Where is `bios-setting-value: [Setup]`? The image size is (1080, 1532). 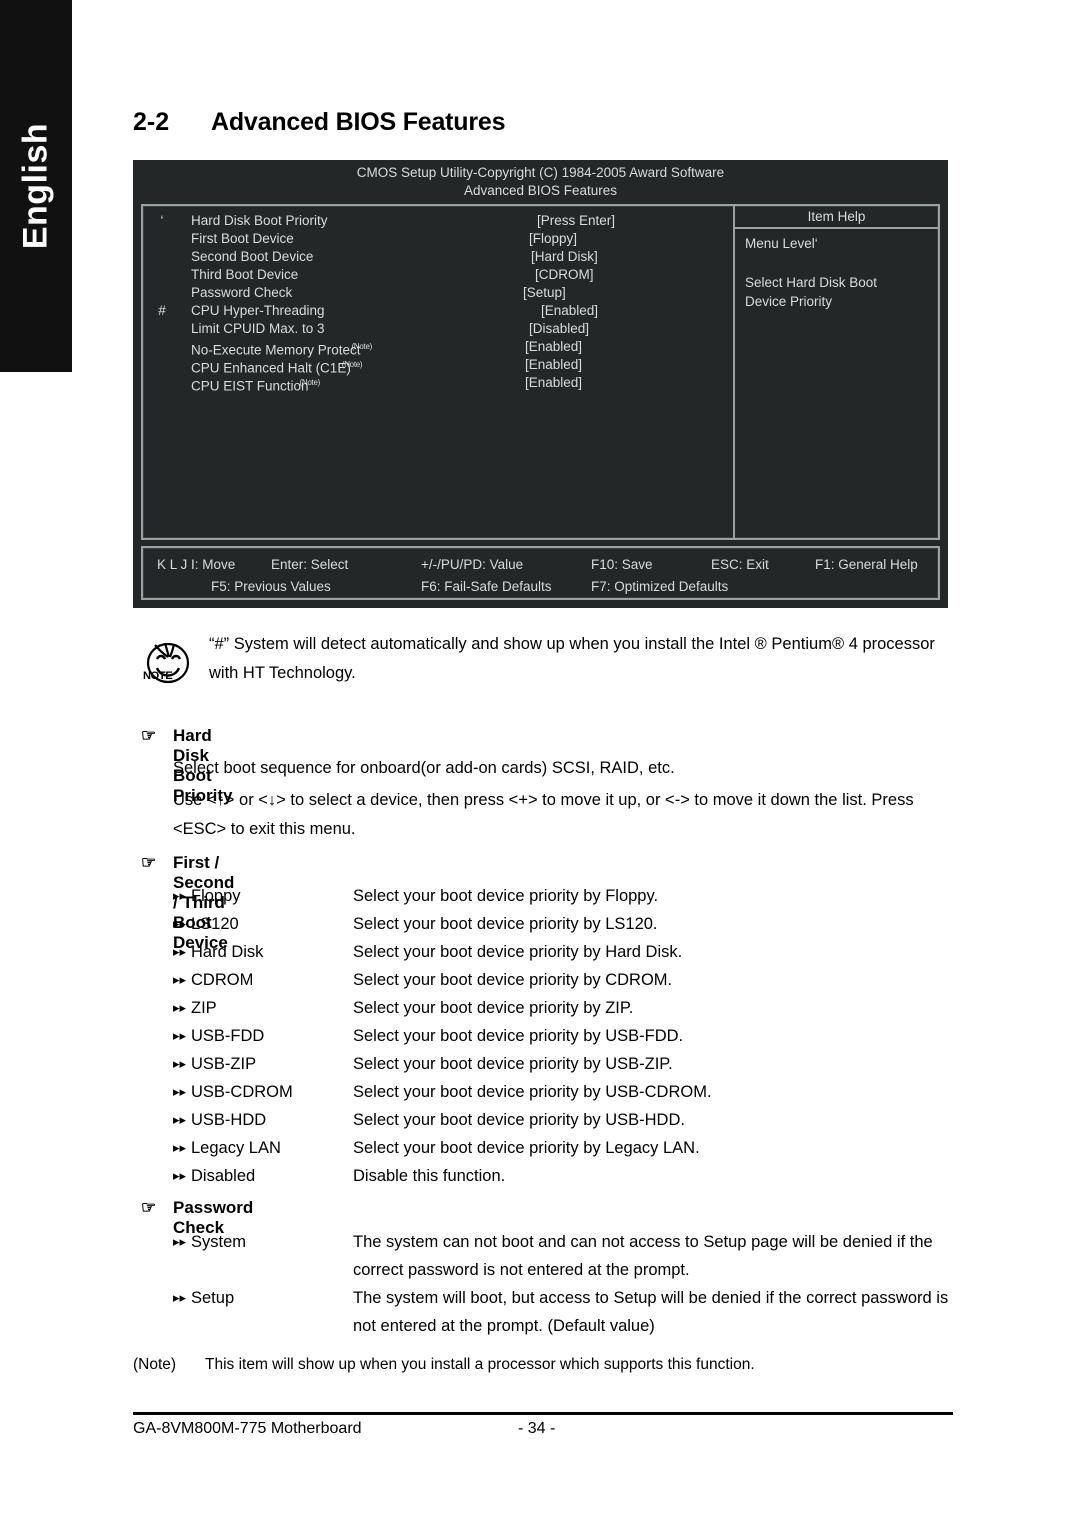
bios-setting-value: [Setup] is located at coordinates (544, 293).